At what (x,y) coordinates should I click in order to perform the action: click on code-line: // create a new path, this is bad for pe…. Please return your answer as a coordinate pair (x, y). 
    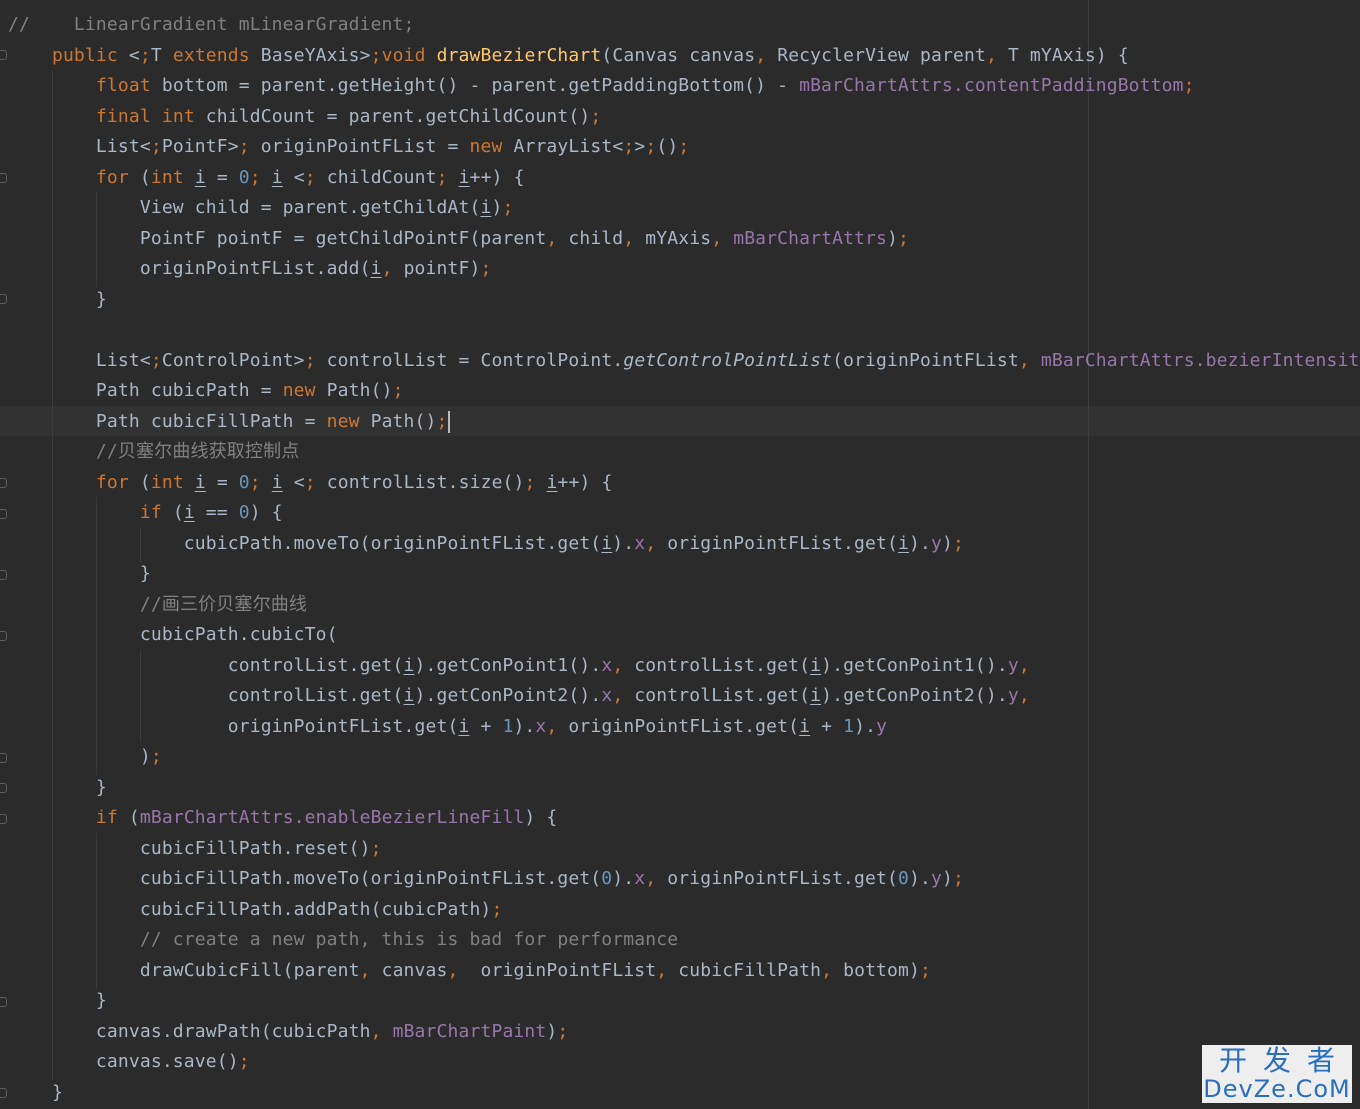
    Looking at the image, I should click on (680, 940).